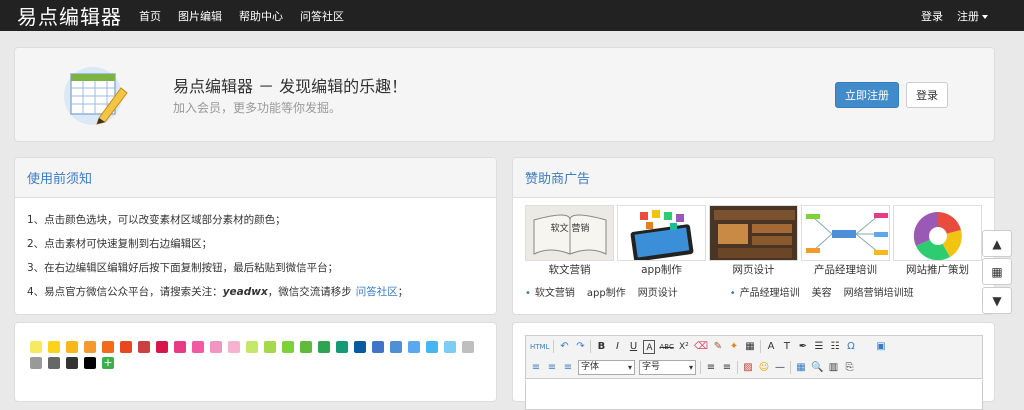 The height and width of the screenshot is (410, 1024). I want to click on image-icon: ▨, so click(748, 368).